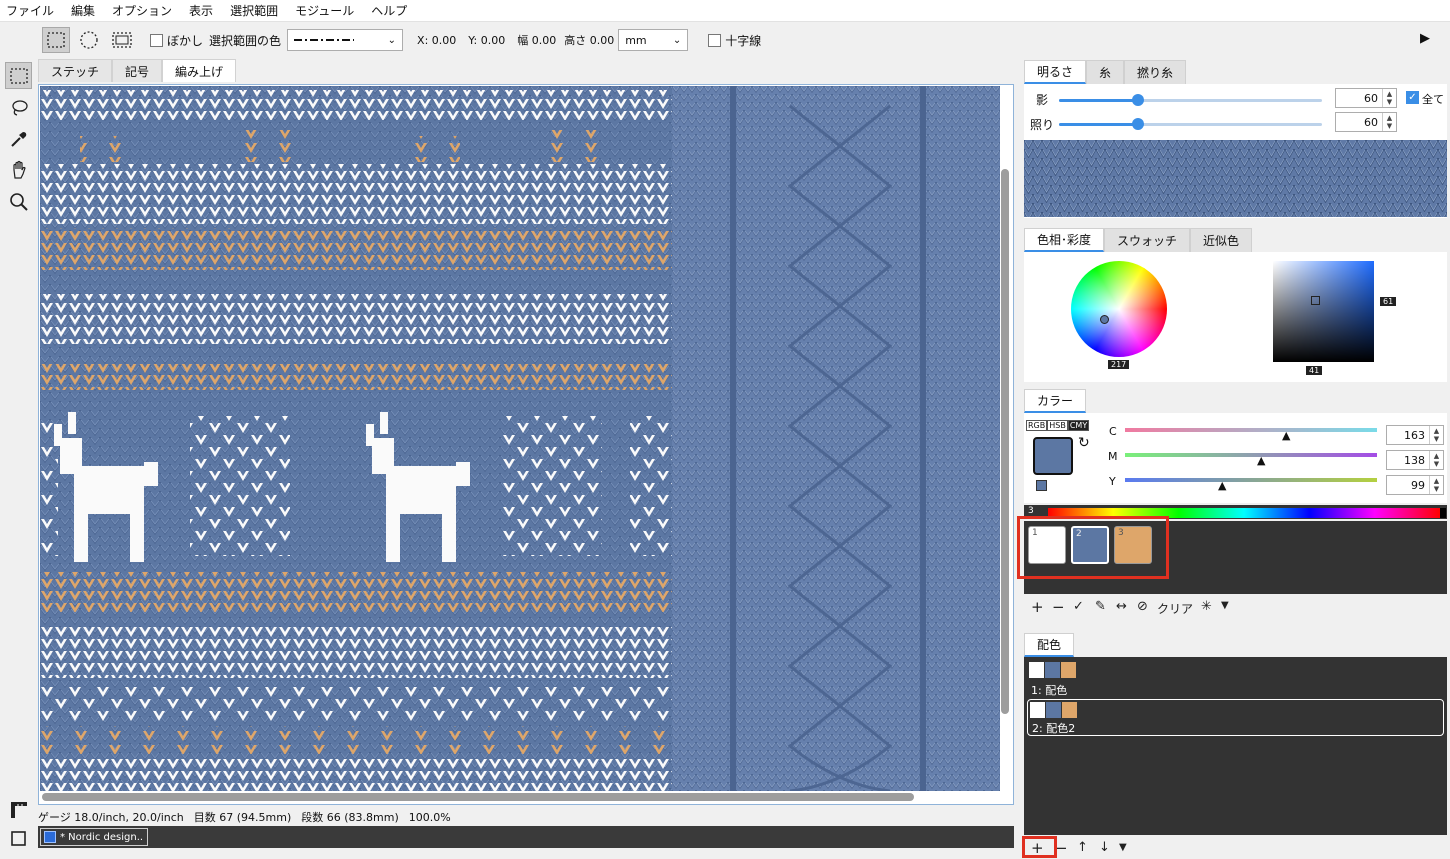  Describe the element at coordinates (1037, 425) in the screenshot. I see `mode-rgb: RGB` at that location.